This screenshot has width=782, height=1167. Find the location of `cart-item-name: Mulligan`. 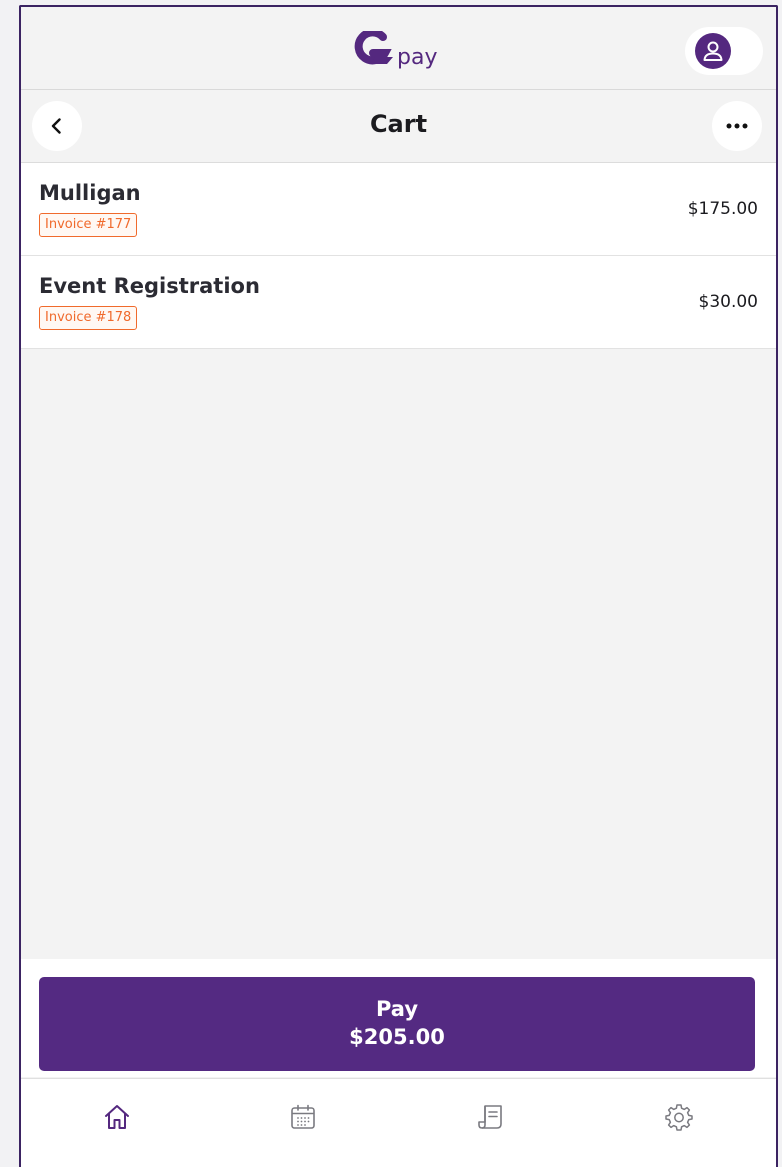

cart-item-name: Mulligan is located at coordinates (90, 193).